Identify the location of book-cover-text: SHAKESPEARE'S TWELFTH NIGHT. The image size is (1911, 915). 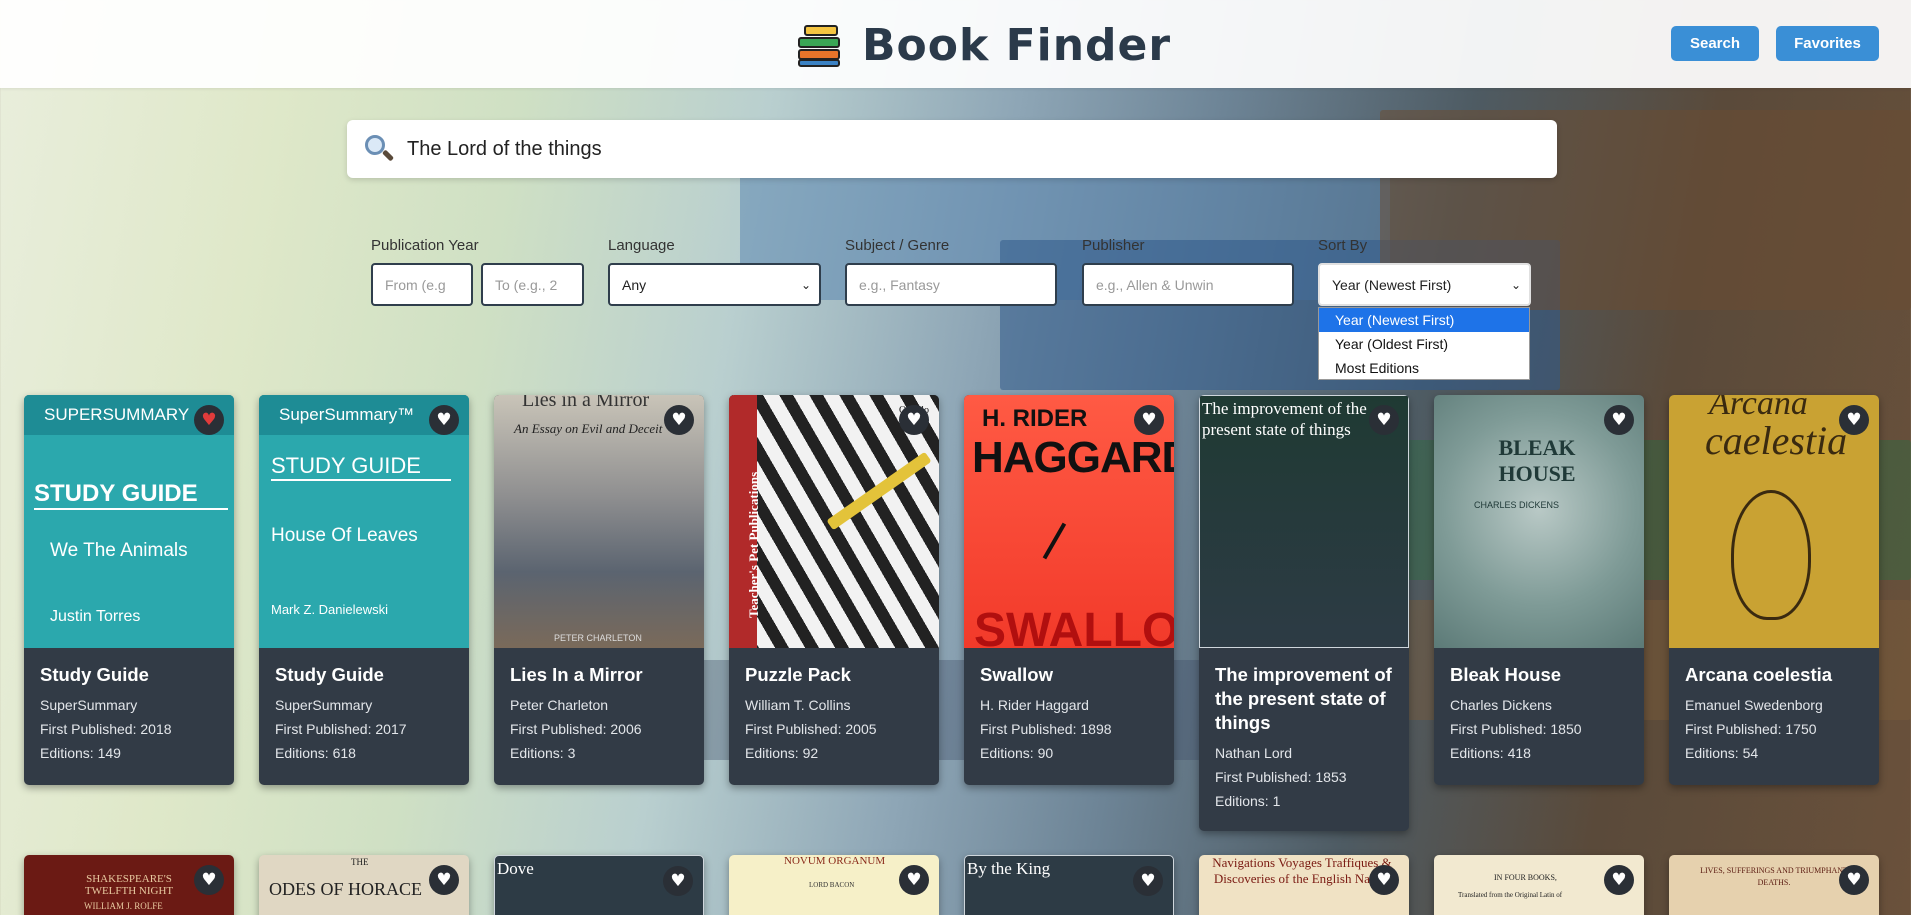
(129, 885).